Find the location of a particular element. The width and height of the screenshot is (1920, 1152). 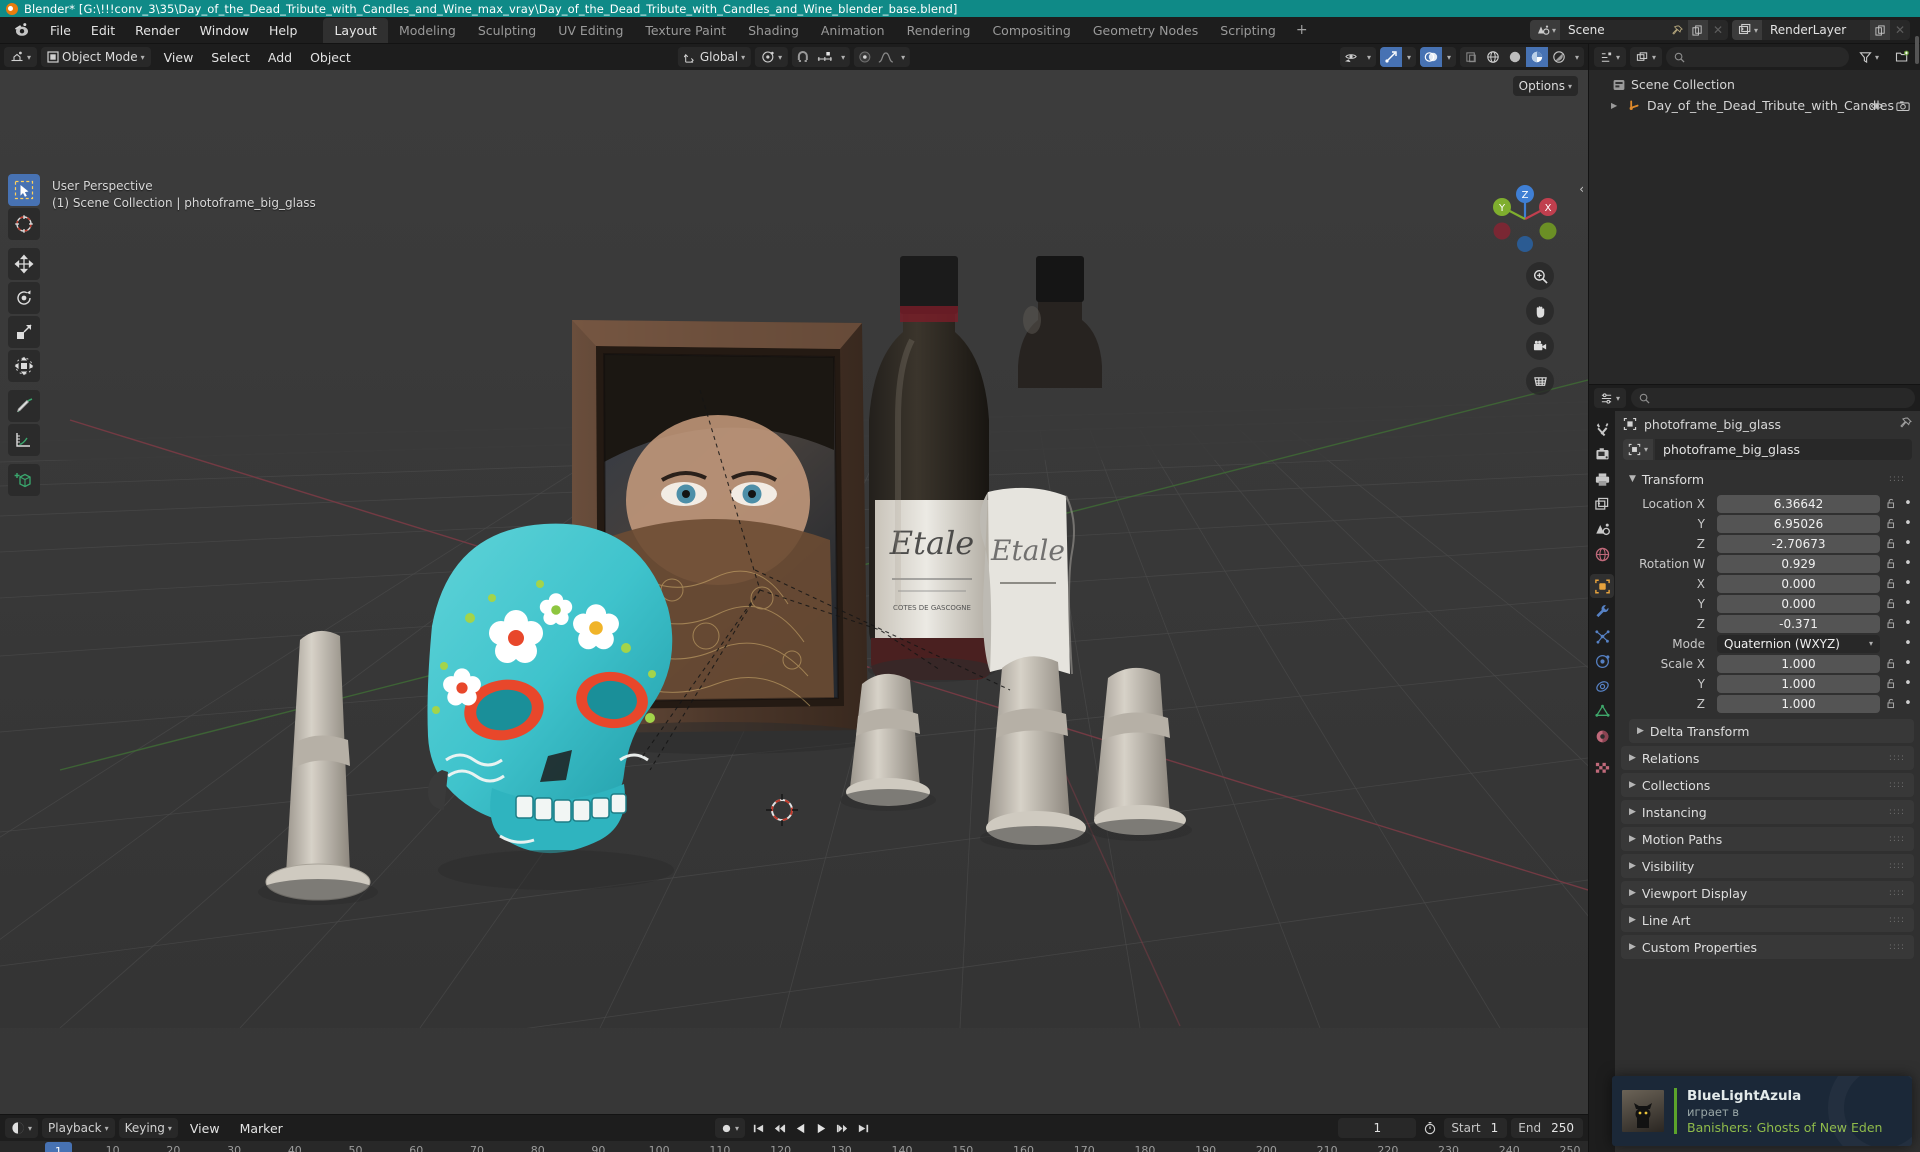

filter-funnel-icon: ▾ is located at coordinates (1869, 57).